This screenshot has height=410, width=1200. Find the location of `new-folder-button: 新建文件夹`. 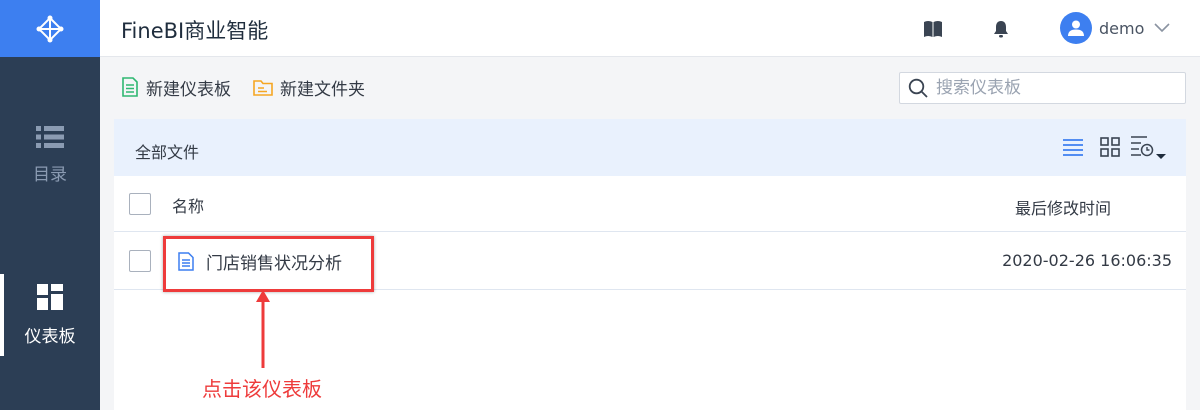

new-folder-button: 新建文件夹 is located at coordinates (309, 87).